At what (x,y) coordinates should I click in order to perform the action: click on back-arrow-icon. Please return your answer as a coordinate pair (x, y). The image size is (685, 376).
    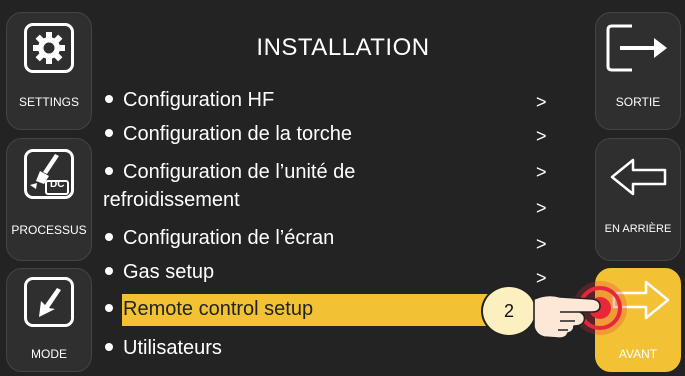
    Looking at the image, I should click on (638, 177).